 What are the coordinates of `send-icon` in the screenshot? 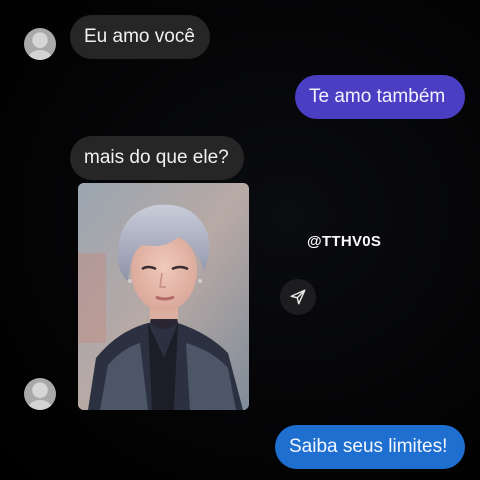 It's located at (298, 297).